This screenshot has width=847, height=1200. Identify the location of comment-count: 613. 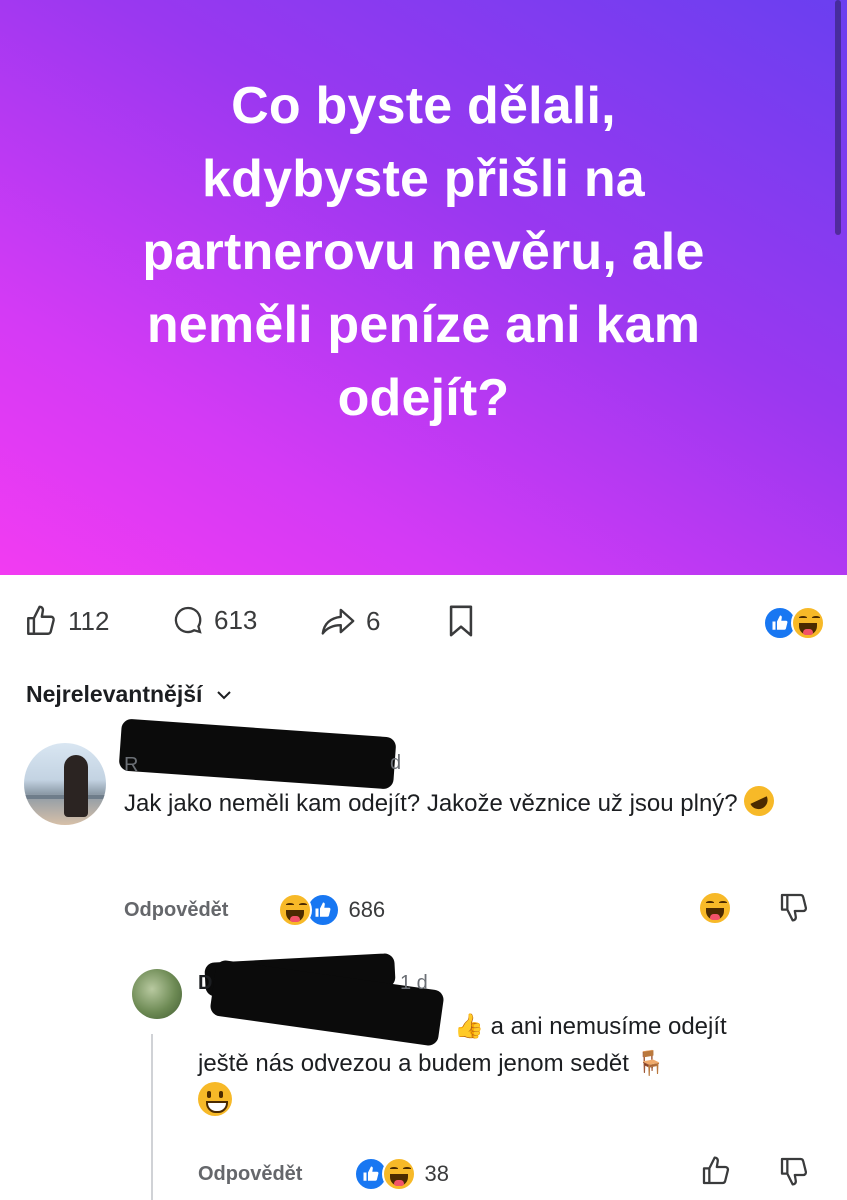
(236, 619).